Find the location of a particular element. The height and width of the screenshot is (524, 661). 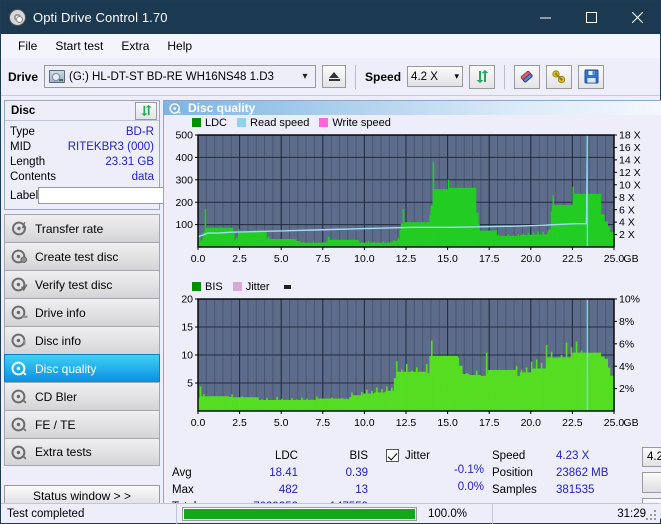

resize-grip is located at coordinates (652, 516).